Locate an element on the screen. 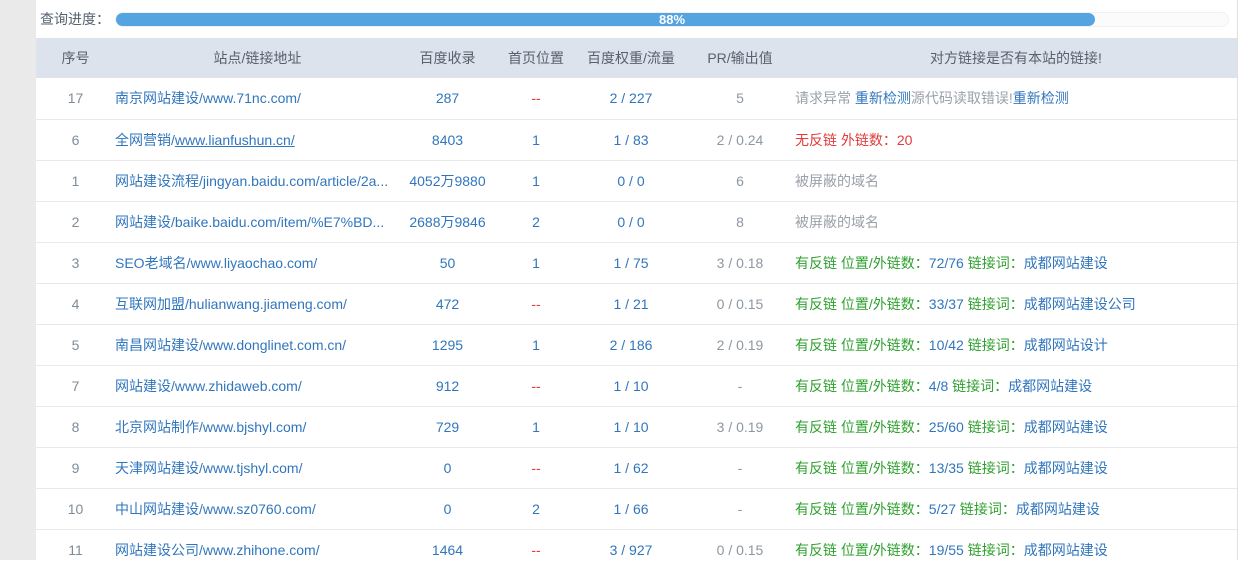 This screenshot has height=570, width=1241. pr-output-cell: 3 / 0.18 is located at coordinates (740, 262).